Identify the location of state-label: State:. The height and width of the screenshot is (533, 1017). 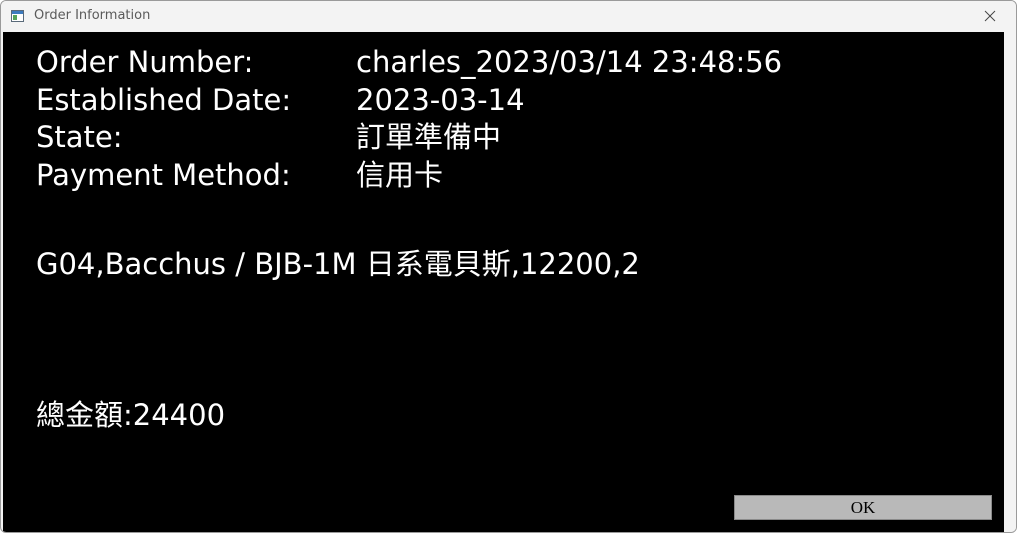
(79, 137).